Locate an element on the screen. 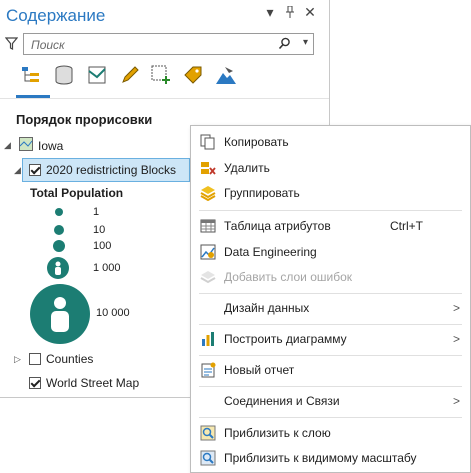 The image size is (471, 473). map-item-iowa: ◢ Iowa is located at coordinates (33, 145).